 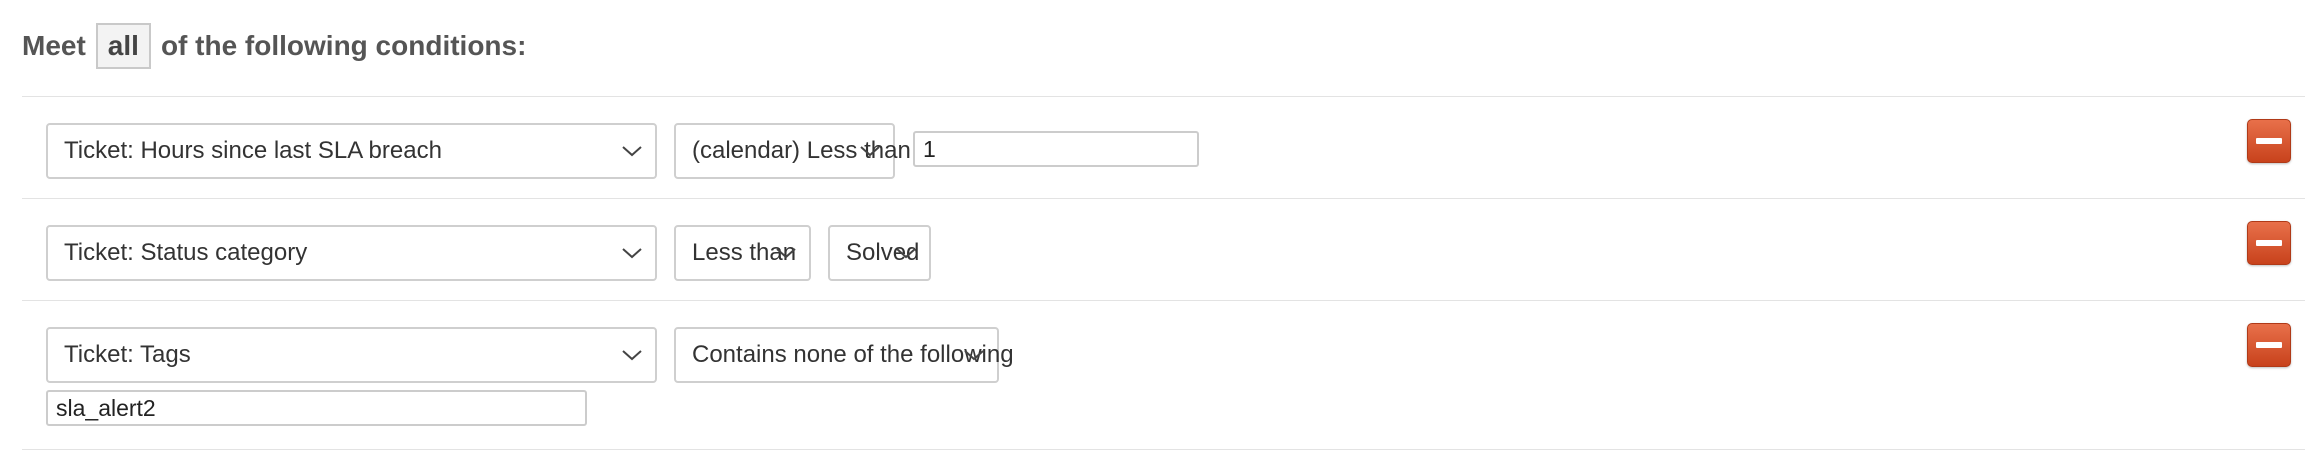 What do you see at coordinates (351, 253) in the screenshot?
I see `condition-field-select: Ticket: Status category` at bounding box center [351, 253].